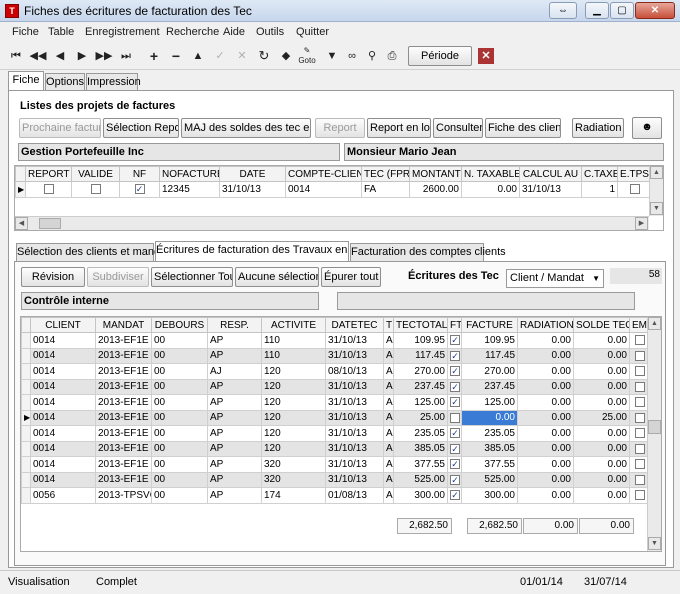 This screenshot has width=680, height=594. Describe the element at coordinates (354, 371) in the screenshot. I see `cell-datetec: 08/10/13` at that location.